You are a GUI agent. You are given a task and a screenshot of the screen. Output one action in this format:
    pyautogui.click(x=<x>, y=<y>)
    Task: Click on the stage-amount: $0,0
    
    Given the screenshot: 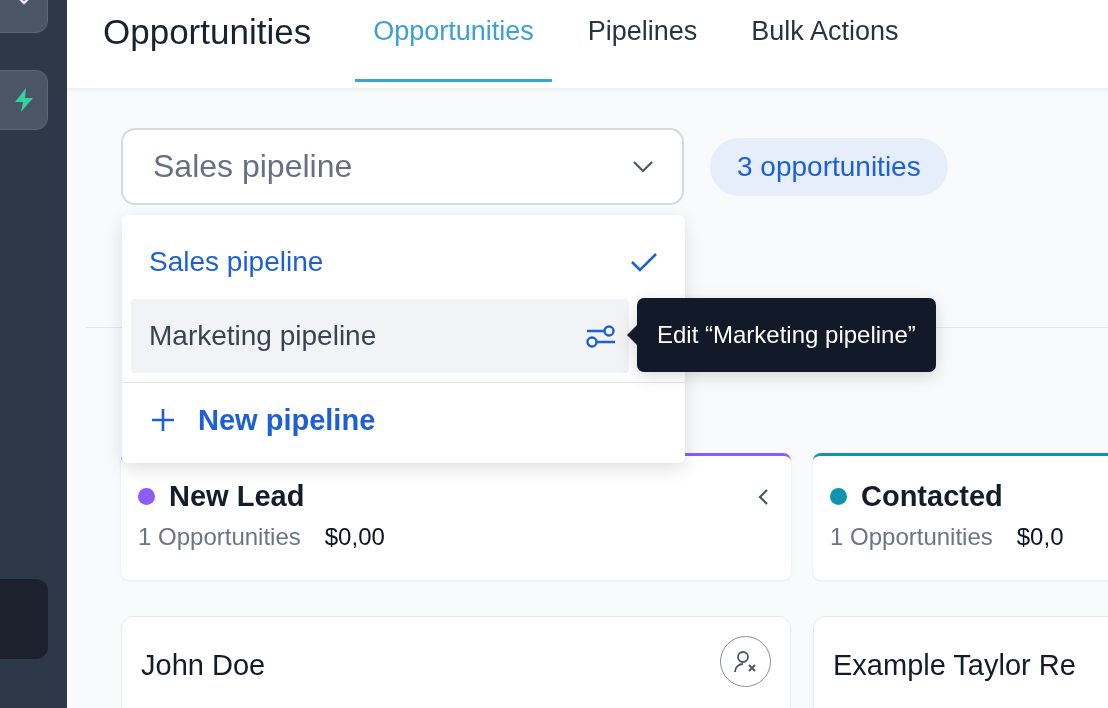 What is the action you would take?
    pyautogui.click(x=1040, y=537)
    